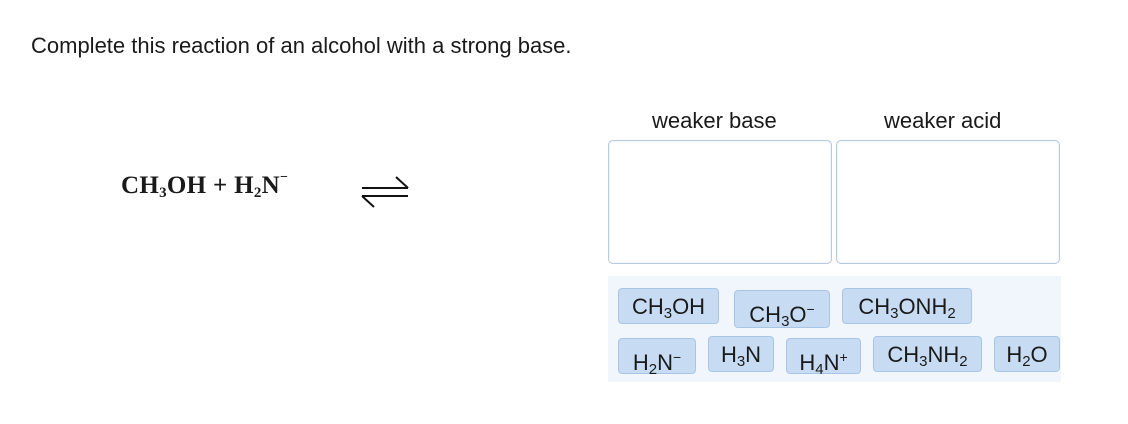 This screenshot has width=1128, height=424. I want to click on chip-ch3oh: CH3OH, so click(668, 306).